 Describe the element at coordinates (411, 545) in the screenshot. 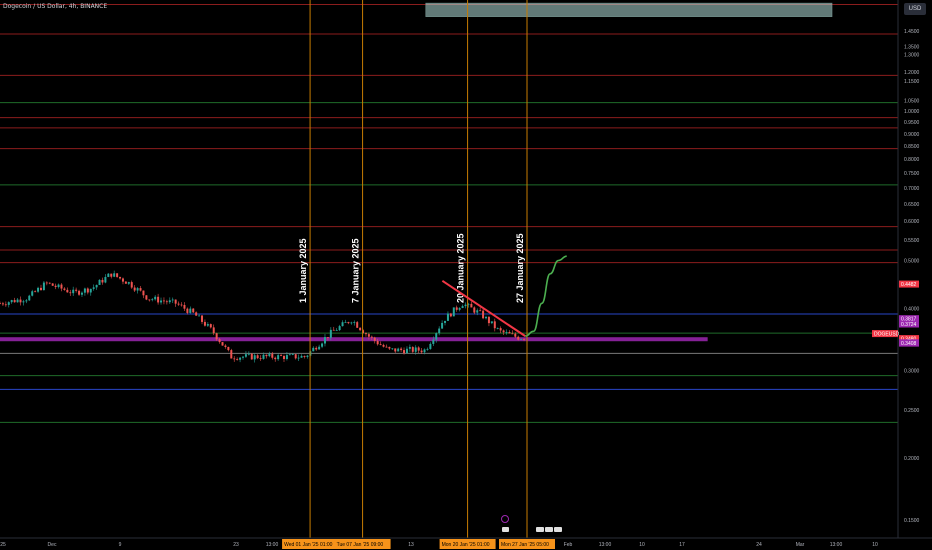

I see `time-tick-label: 13` at that location.